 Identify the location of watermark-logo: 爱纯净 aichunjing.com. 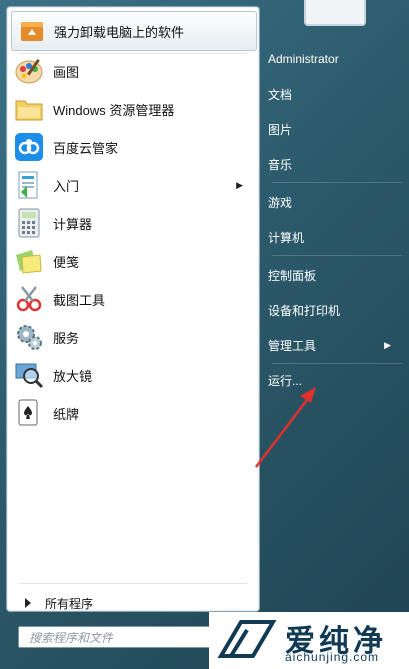
(309, 640).